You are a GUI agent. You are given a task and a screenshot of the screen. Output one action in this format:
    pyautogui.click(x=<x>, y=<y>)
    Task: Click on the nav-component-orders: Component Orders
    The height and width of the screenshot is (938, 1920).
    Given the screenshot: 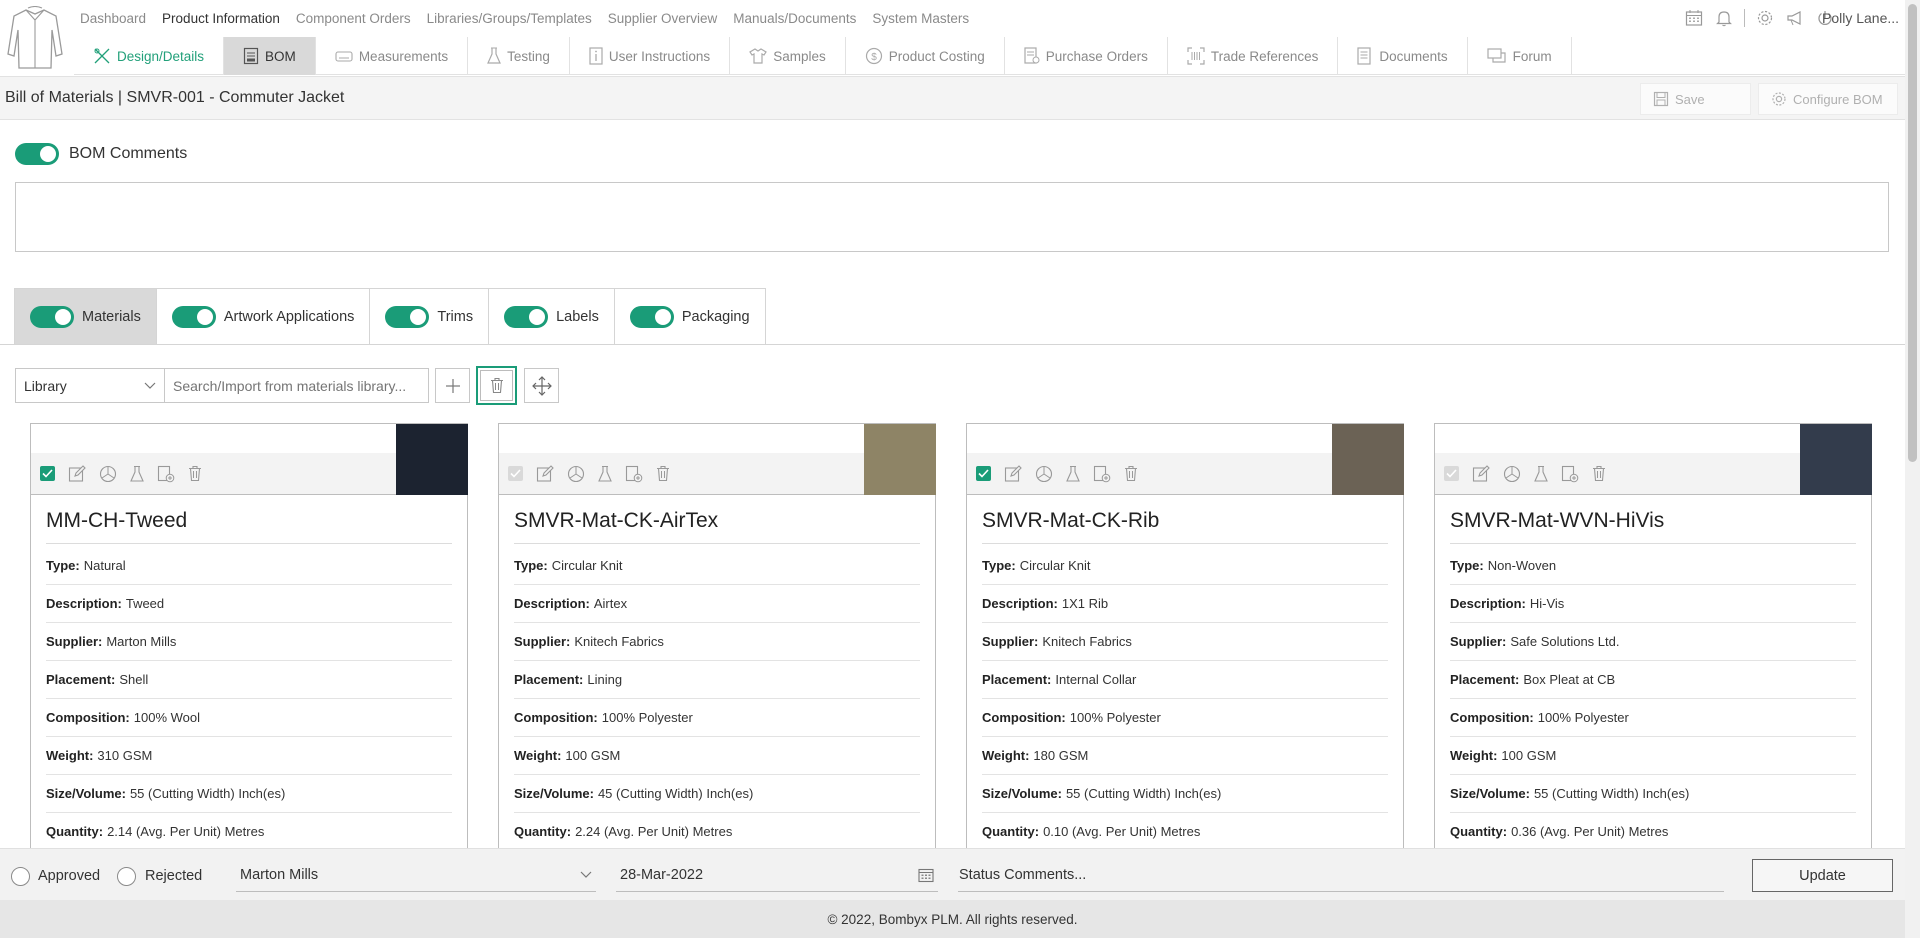 What is the action you would take?
    pyautogui.click(x=353, y=18)
    